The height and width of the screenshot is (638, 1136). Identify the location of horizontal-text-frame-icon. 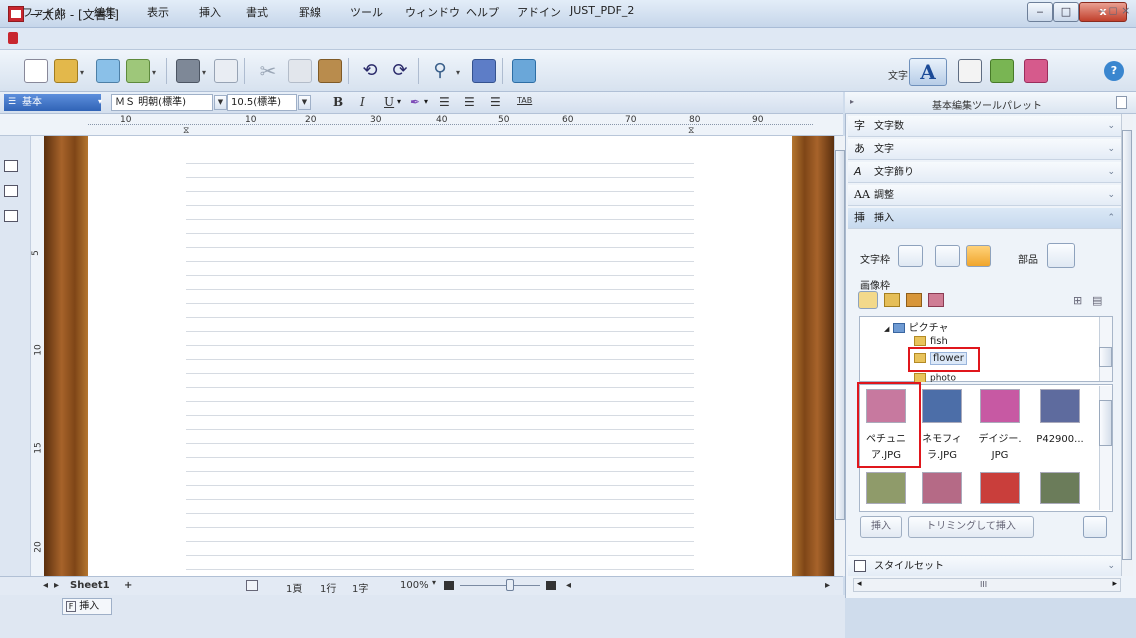
(947, 256).